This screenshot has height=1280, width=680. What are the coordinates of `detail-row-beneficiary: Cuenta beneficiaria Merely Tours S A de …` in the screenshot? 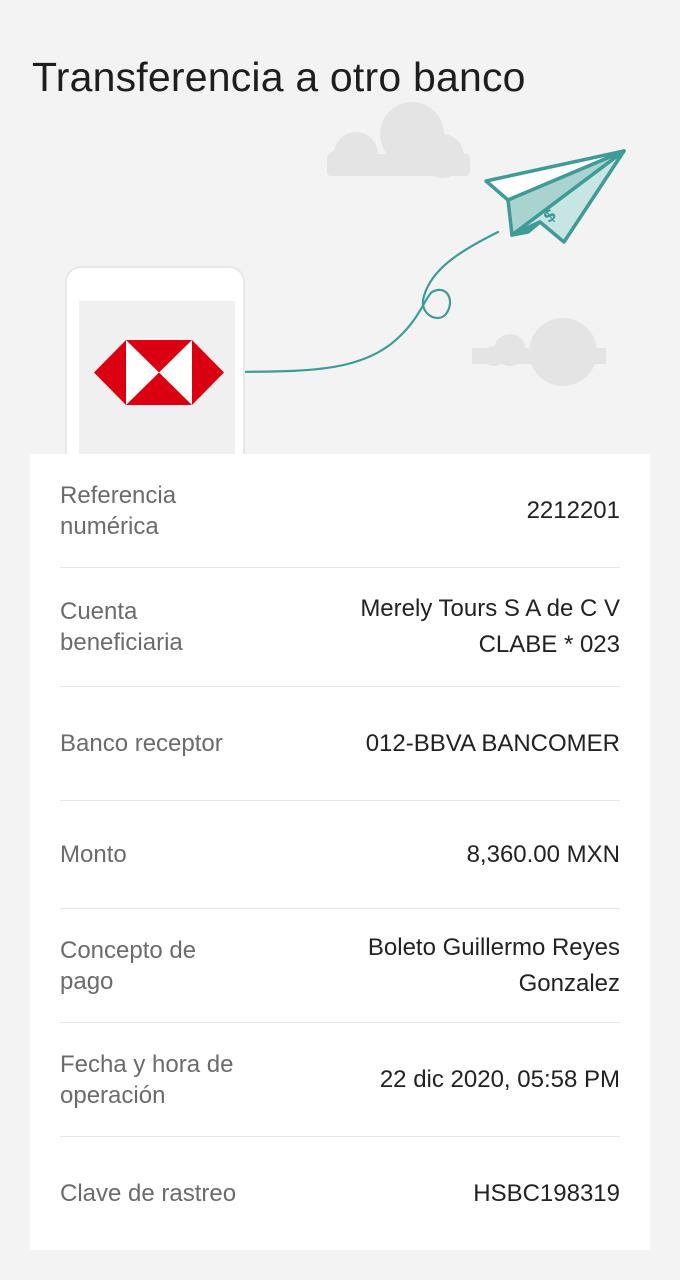 It's located at (340, 627).